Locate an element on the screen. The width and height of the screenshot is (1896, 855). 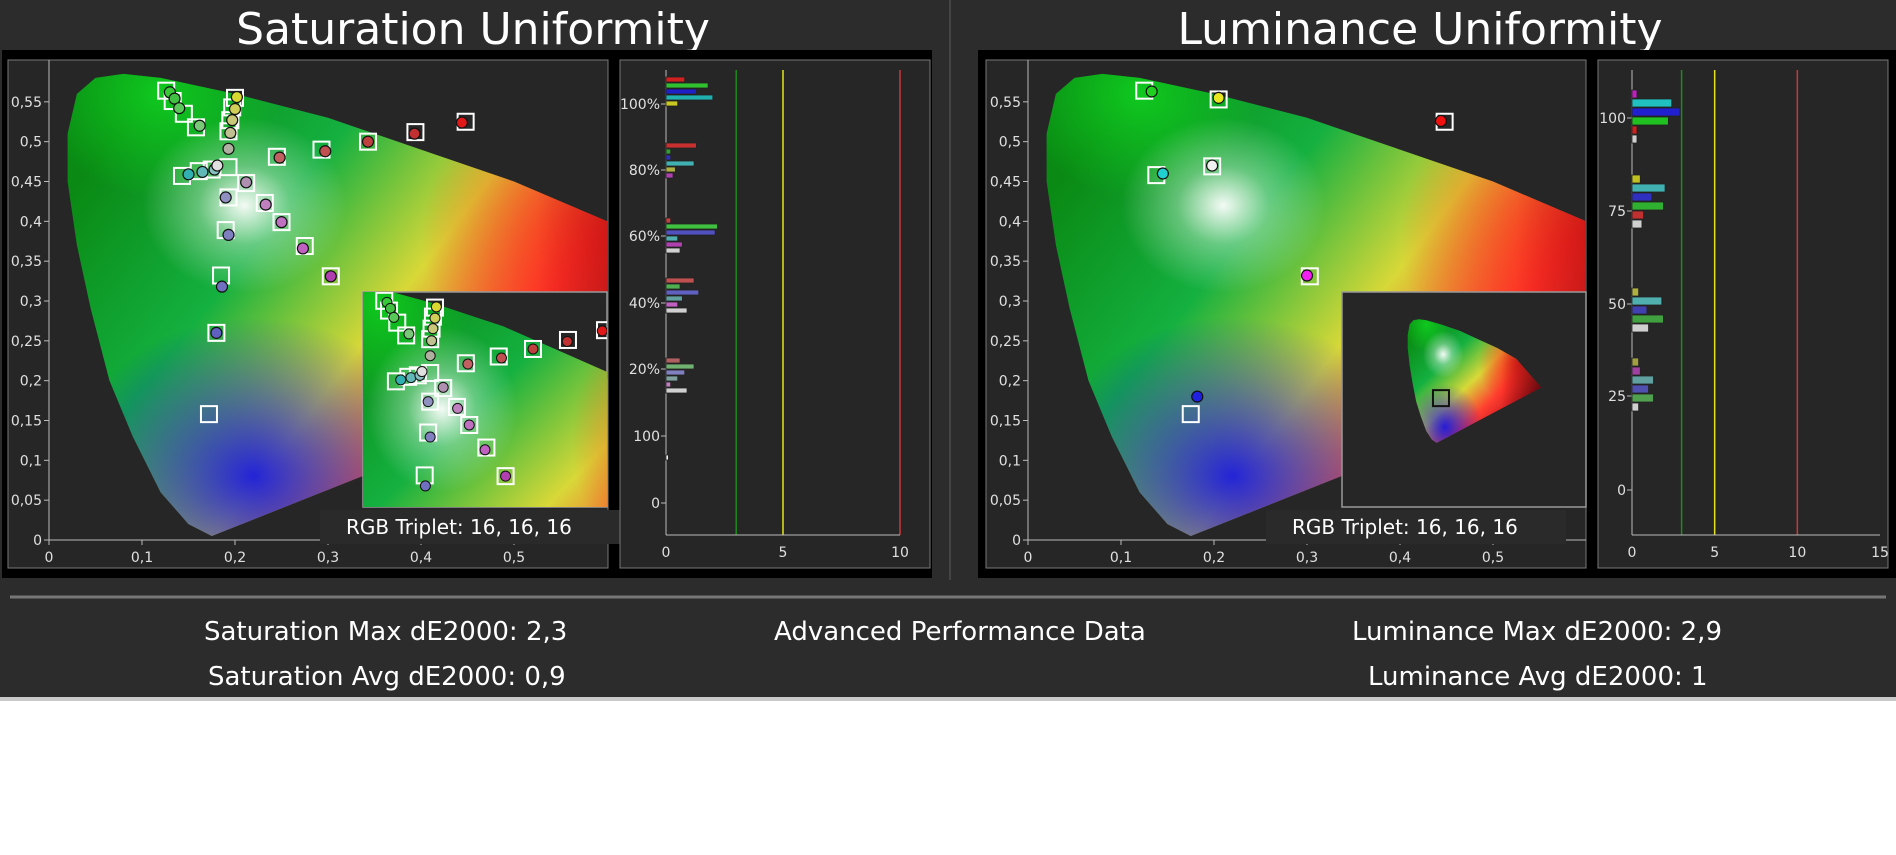
luminance-max-de: Luminance Max dE2000: 2,9 is located at coordinates (1537, 632).